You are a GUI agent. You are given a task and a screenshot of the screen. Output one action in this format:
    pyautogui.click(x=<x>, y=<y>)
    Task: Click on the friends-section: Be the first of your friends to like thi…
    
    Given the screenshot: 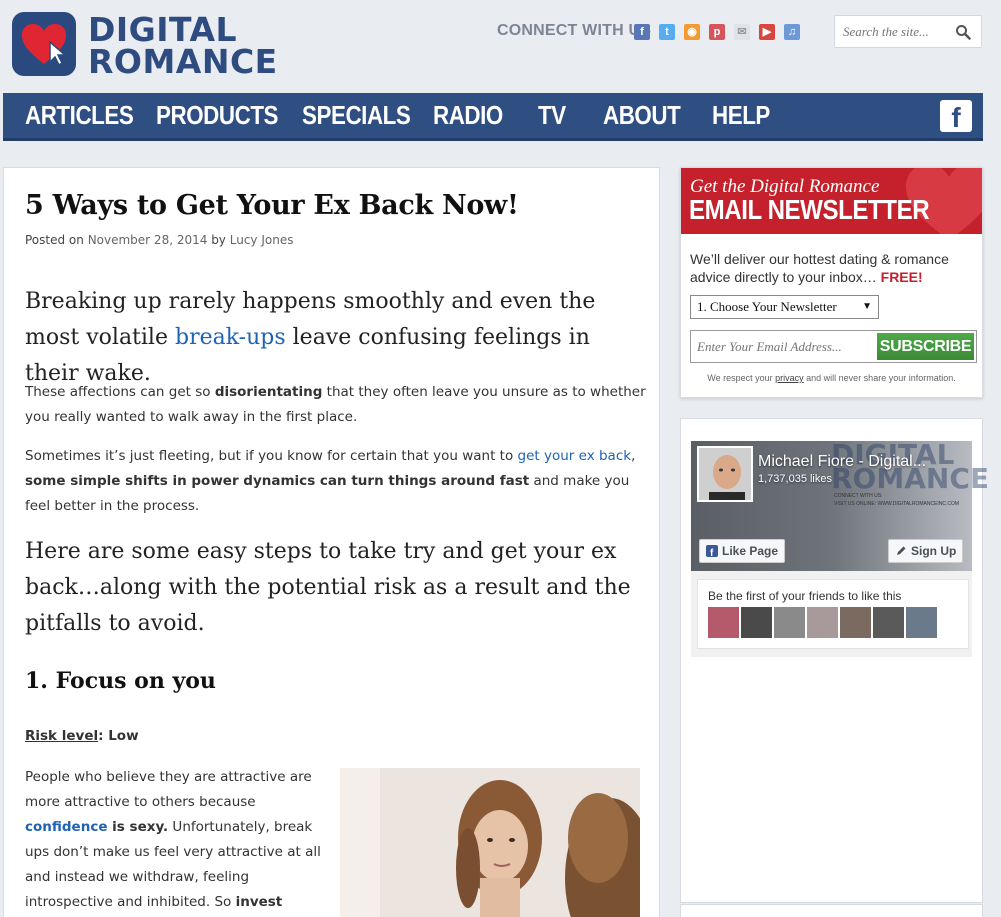 What is the action you would take?
    pyautogui.click(x=833, y=614)
    